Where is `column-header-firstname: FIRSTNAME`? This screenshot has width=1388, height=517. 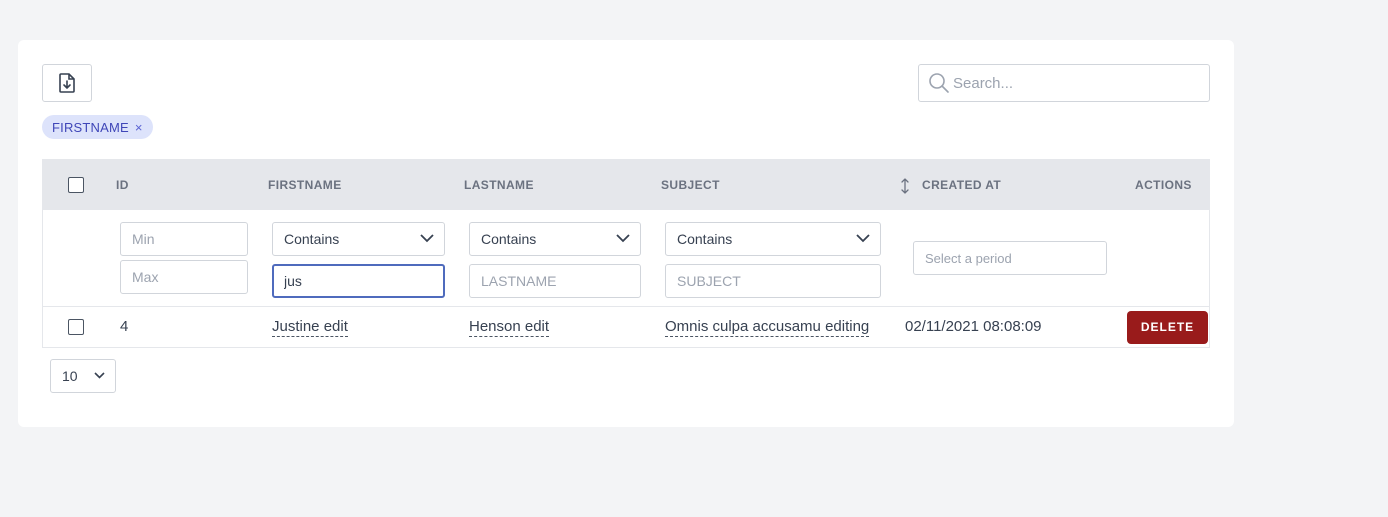
column-header-firstname: FIRSTNAME is located at coordinates (305, 185).